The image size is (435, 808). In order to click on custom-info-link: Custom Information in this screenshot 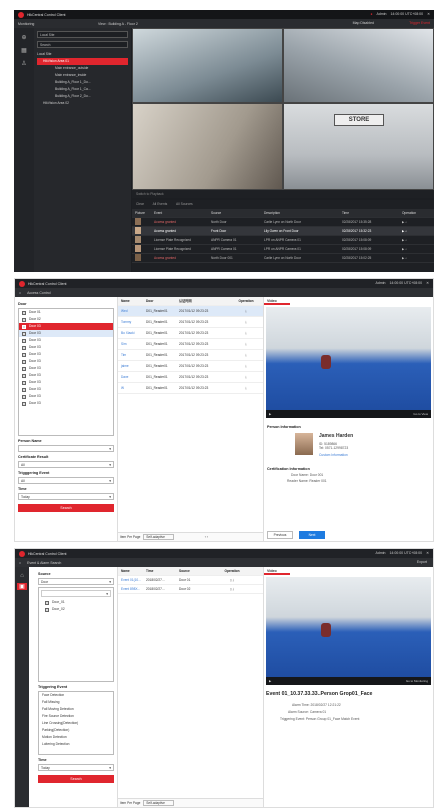, I will do `click(336, 455)`.